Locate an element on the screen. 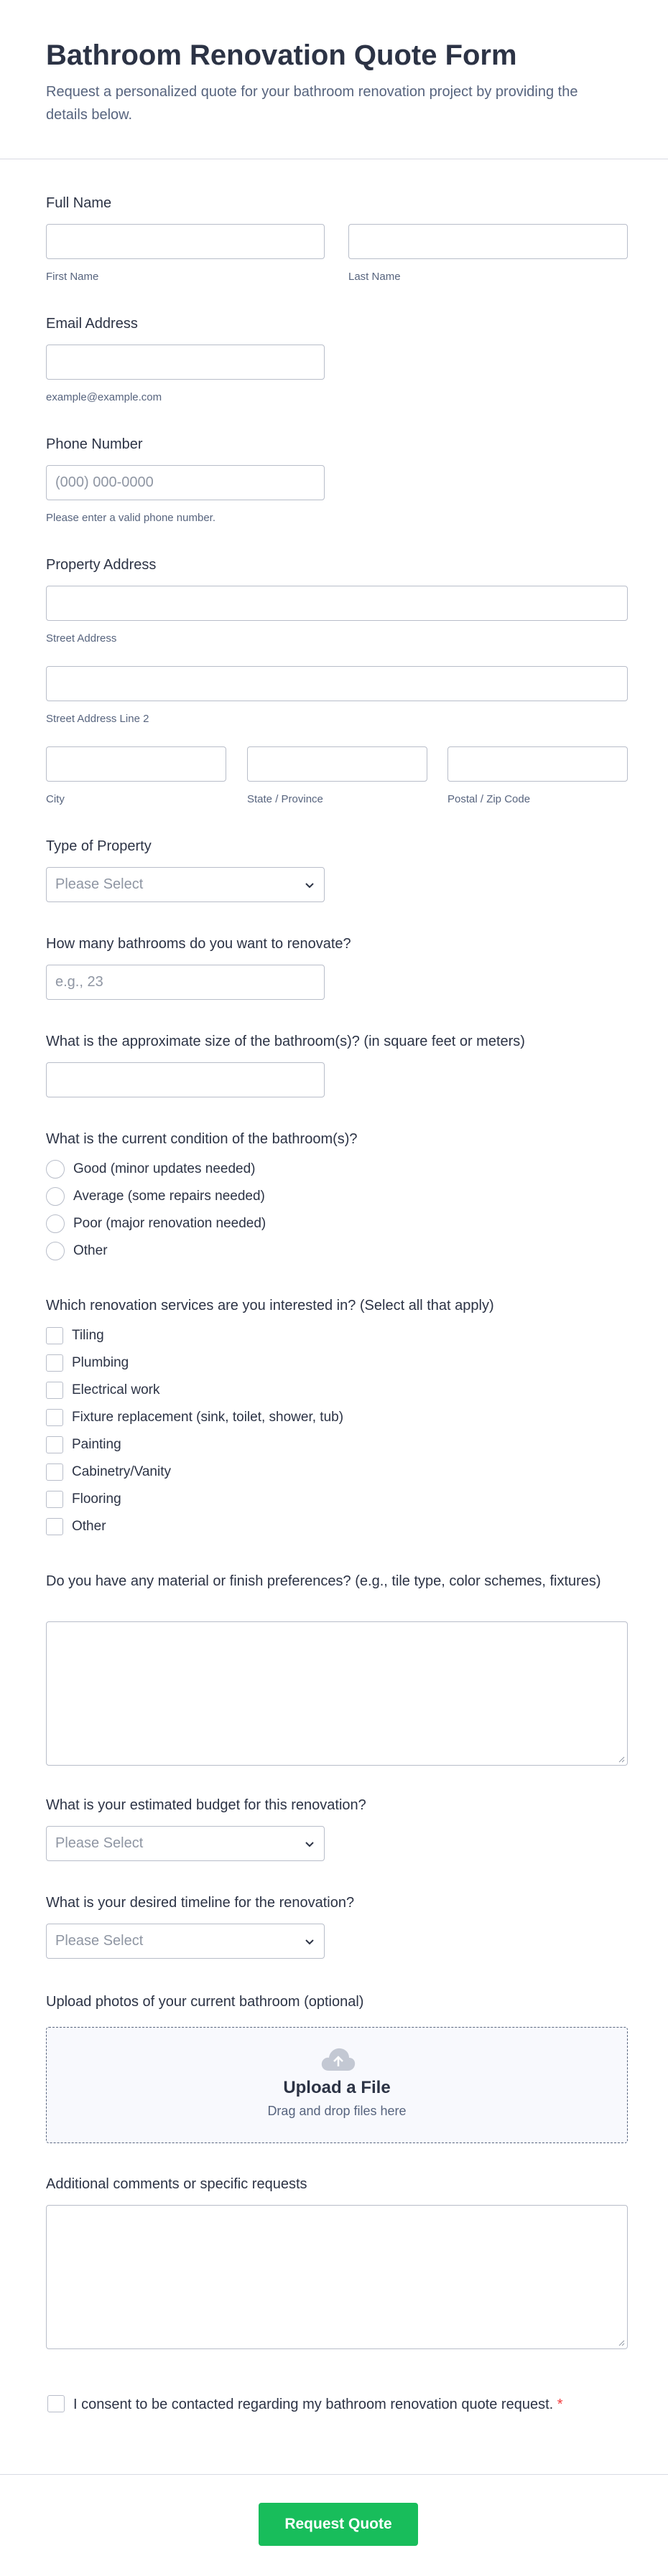  comments-textarea is located at coordinates (337, 2277).